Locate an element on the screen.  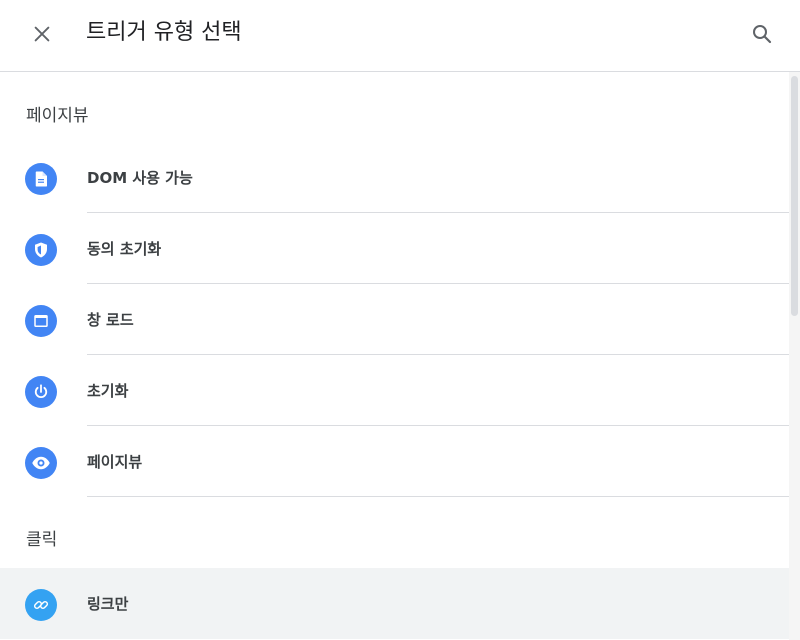
power-icon is located at coordinates (41, 392).